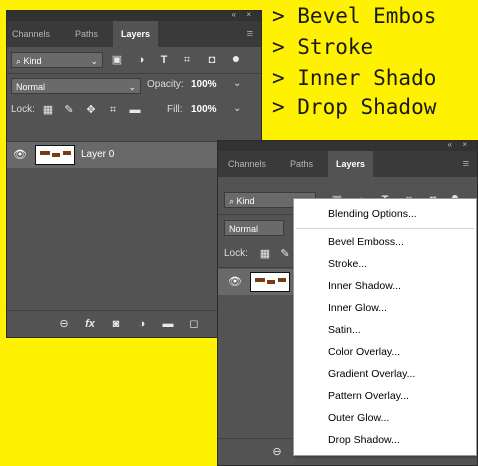  What do you see at coordinates (90, 324) in the screenshot?
I see `fx-icon: fx` at bounding box center [90, 324].